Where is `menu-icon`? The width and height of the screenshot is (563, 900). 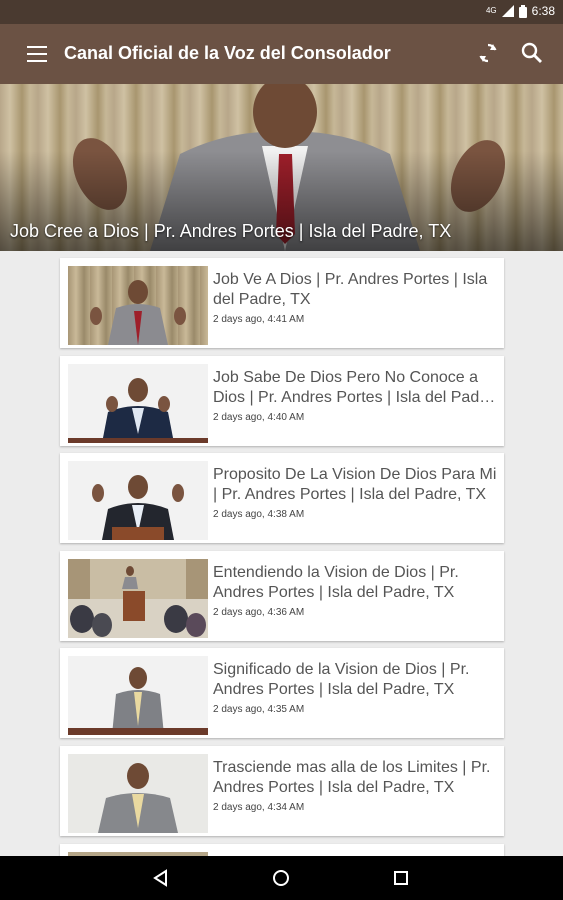
menu-icon is located at coordinates (37, 52).